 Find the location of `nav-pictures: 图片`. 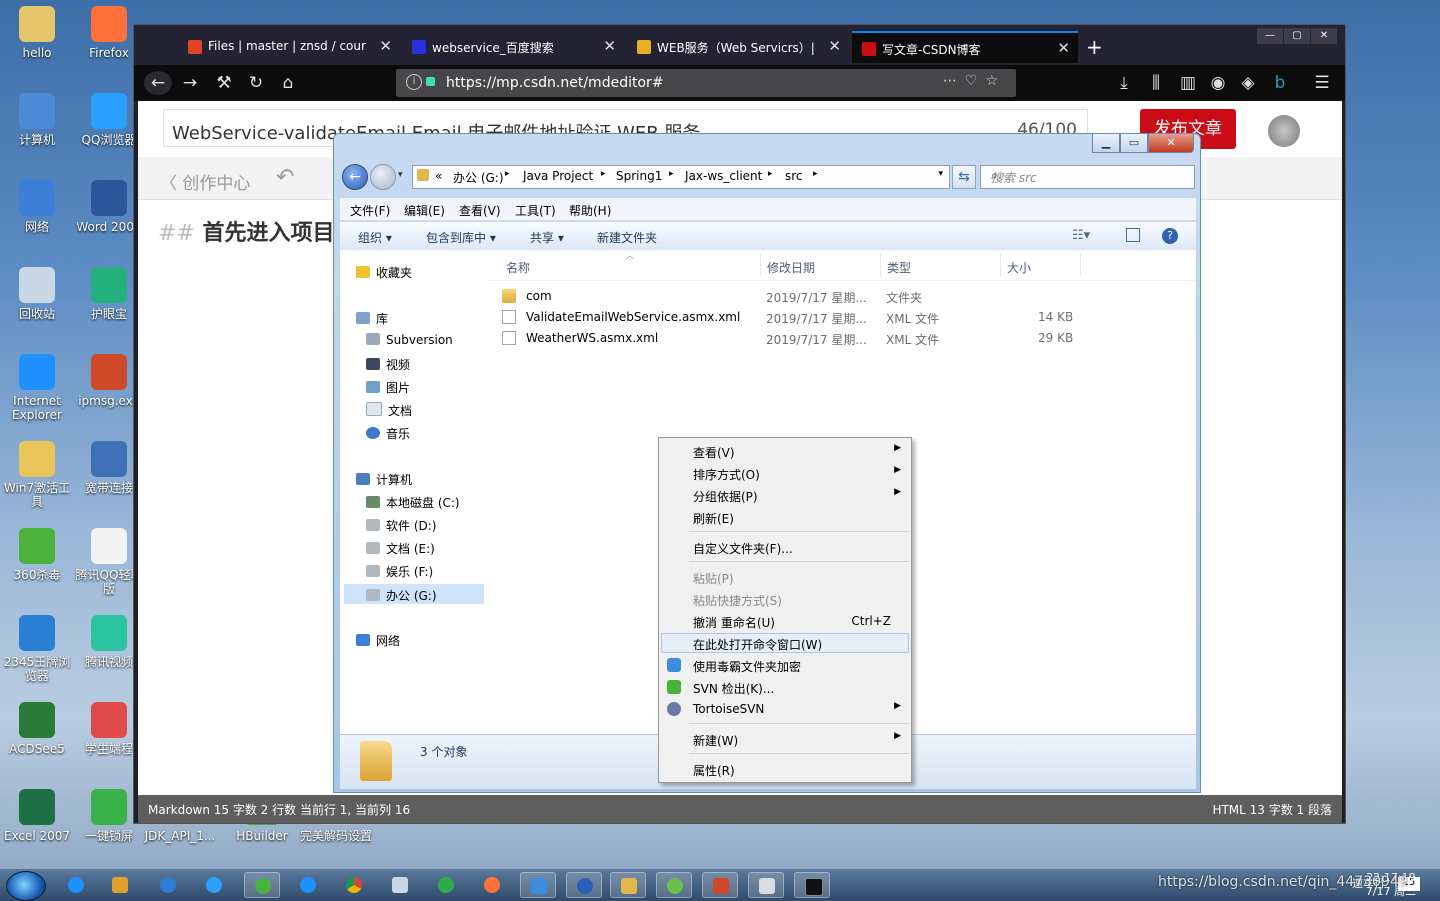

nav-pictures: 图片 is located at coordinates (388, 387).